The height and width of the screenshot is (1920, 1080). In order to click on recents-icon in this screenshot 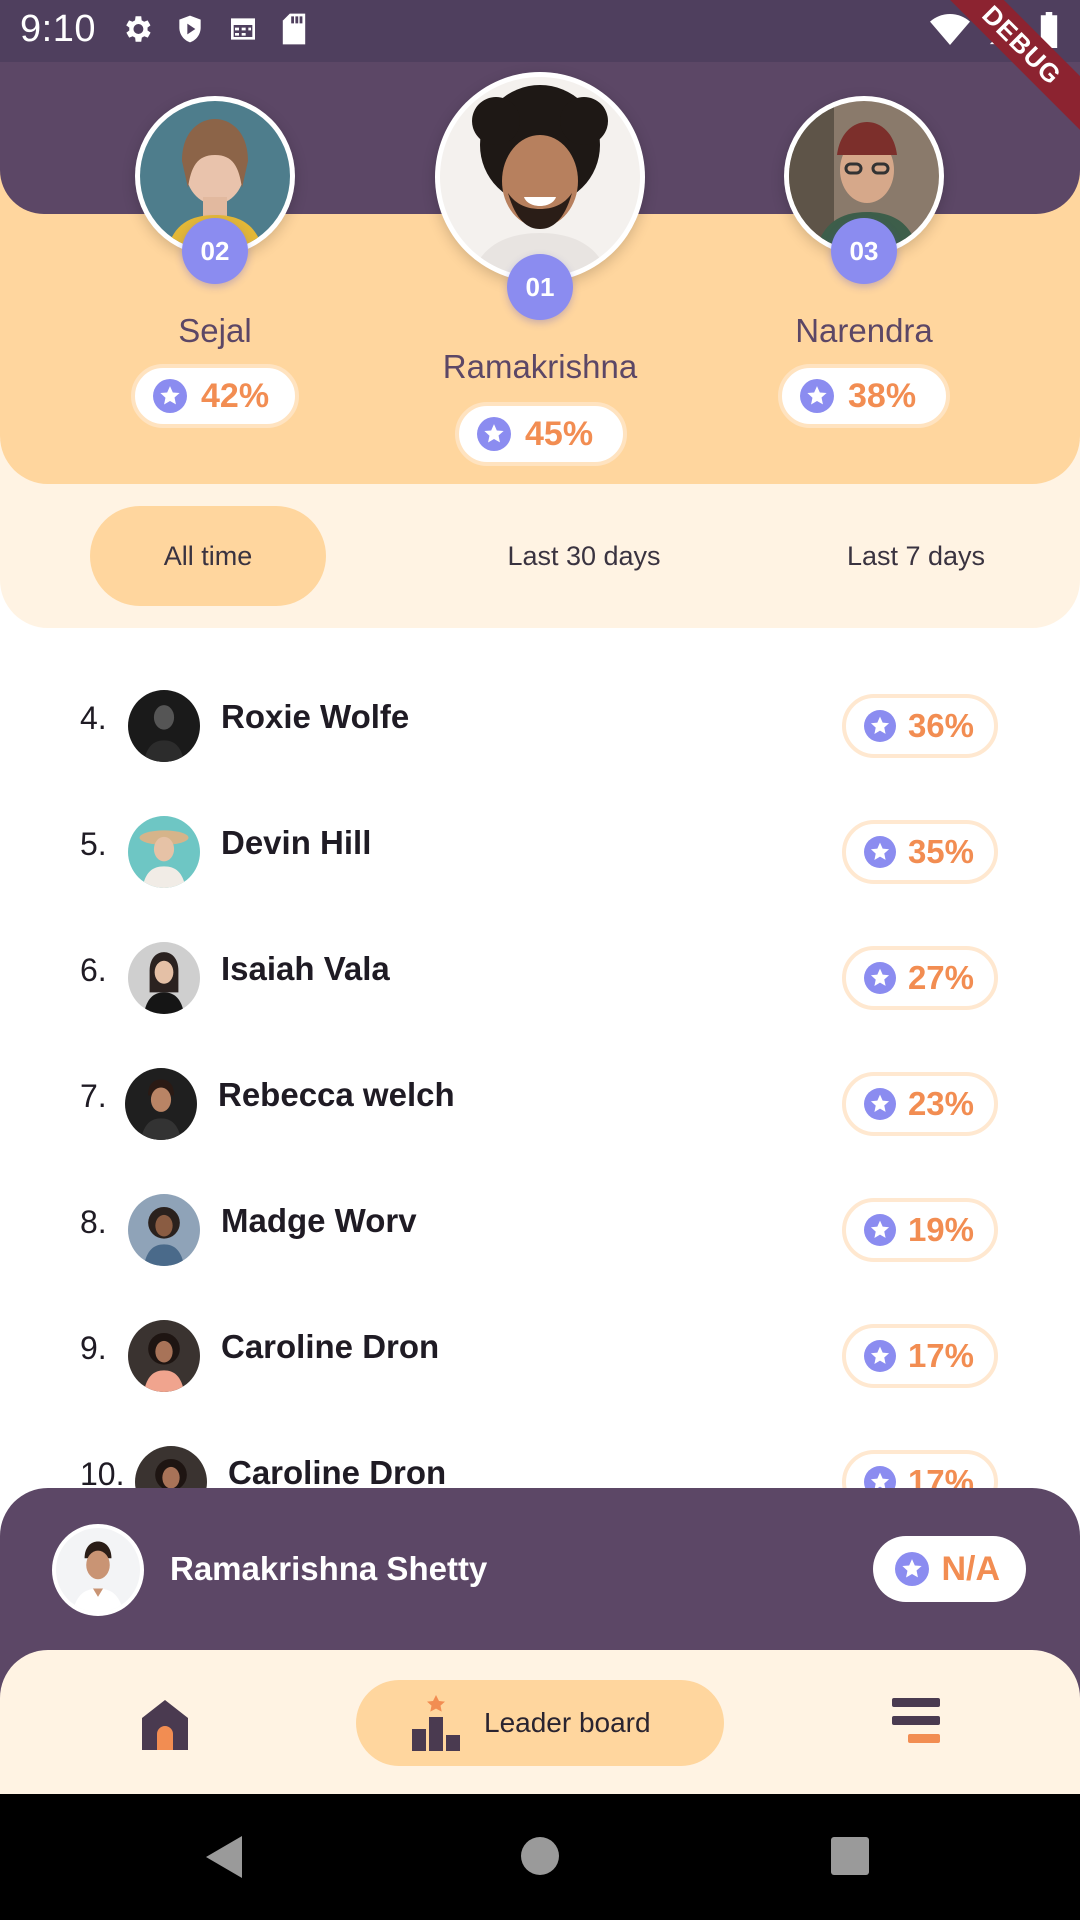, I will do `click(850, 1856)`.